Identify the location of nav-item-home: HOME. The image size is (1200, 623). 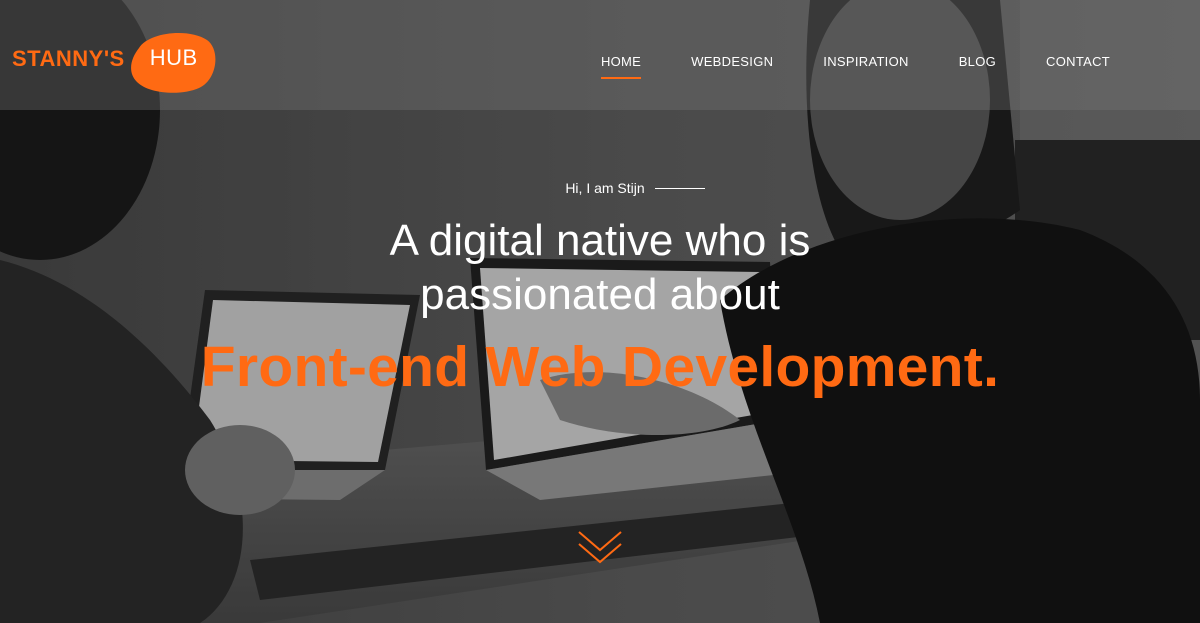
(621, 66).